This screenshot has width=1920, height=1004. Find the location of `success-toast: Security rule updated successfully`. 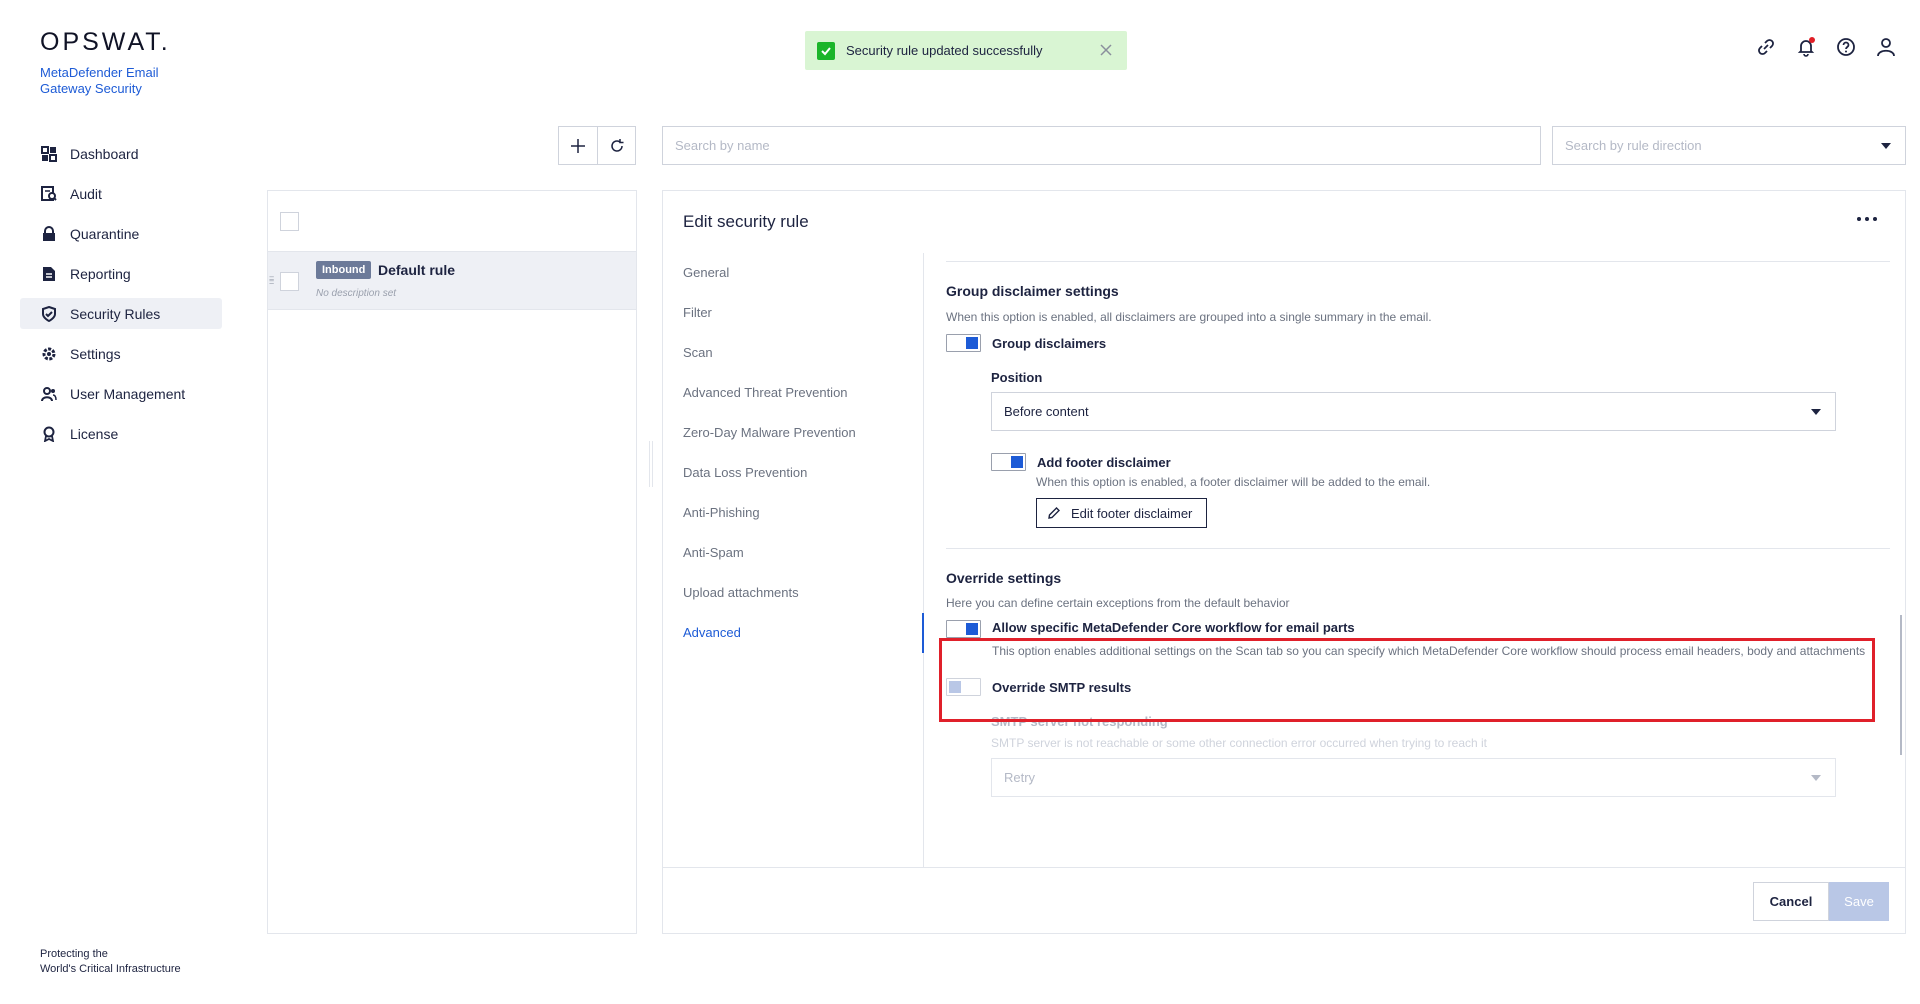

success-toast: Security rule updated successfully is located at coordinates (966, 50).